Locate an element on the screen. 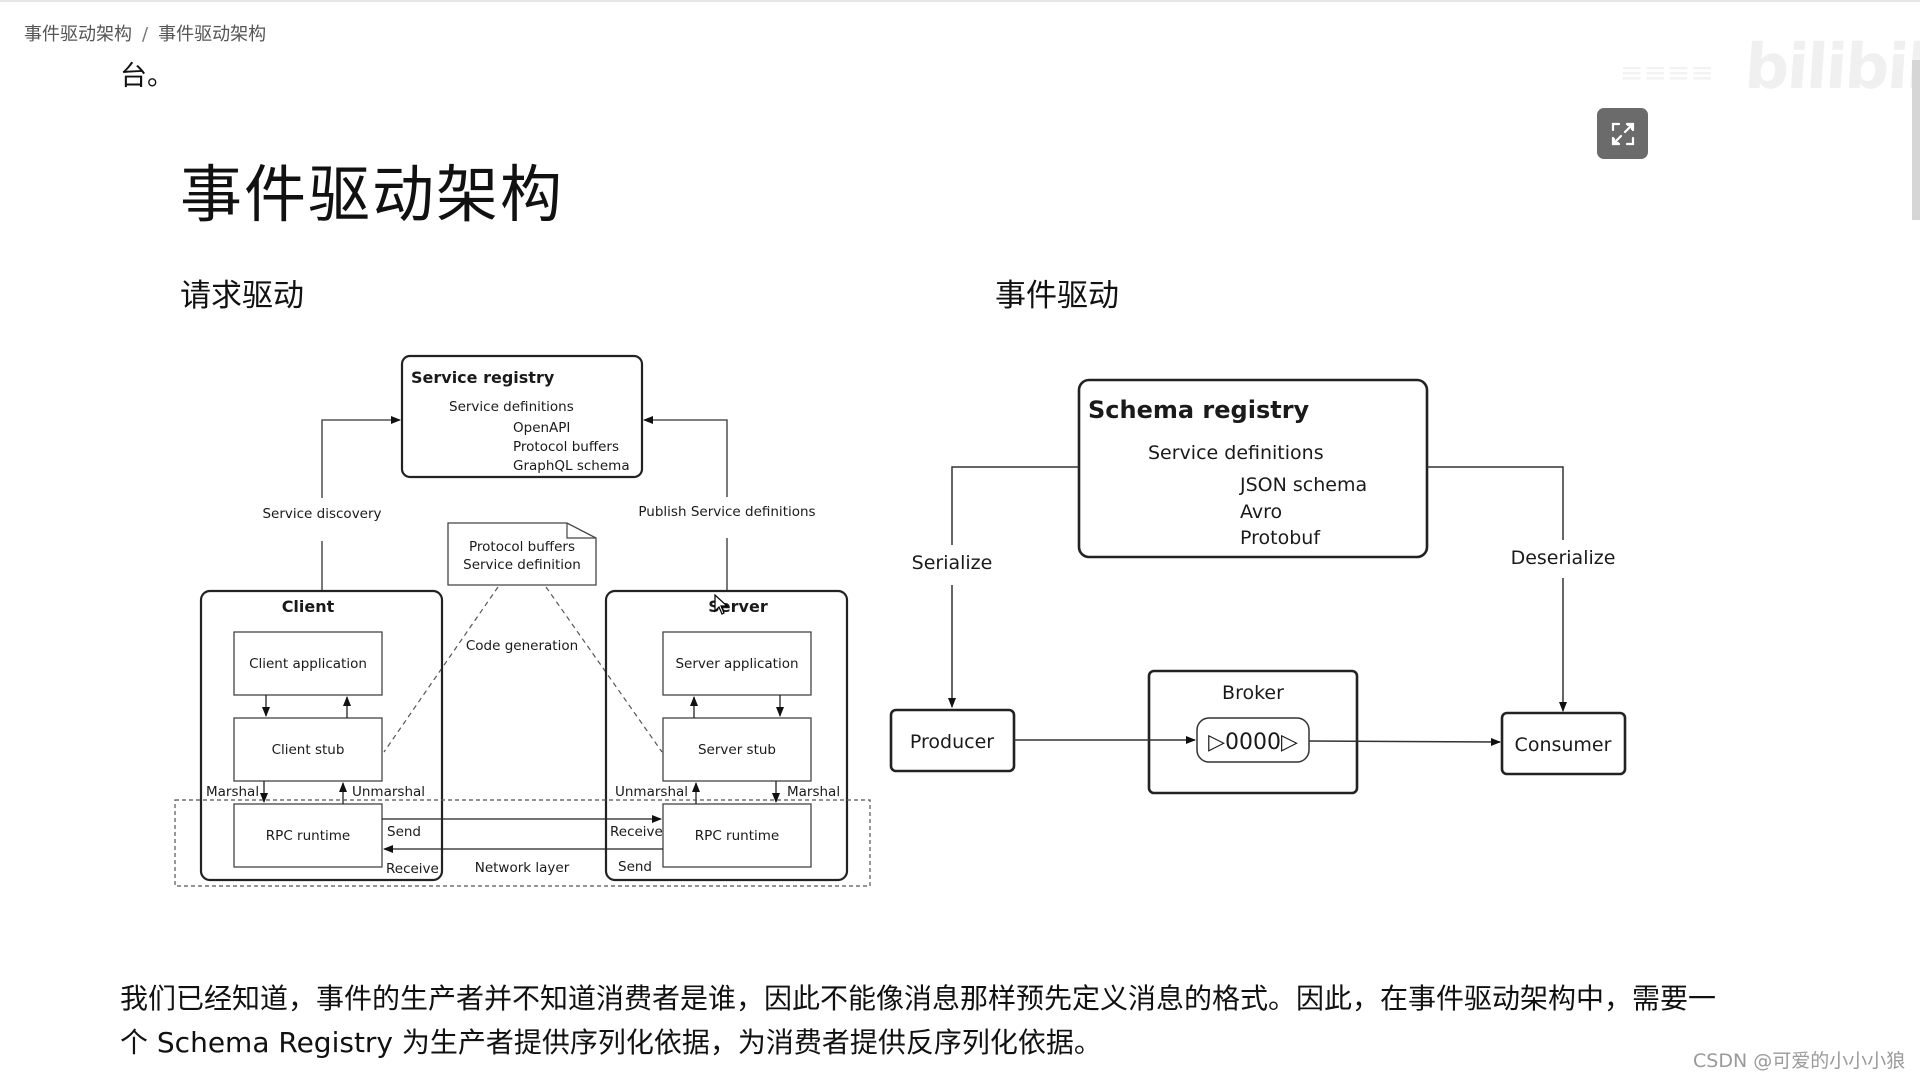 The width and height of the screenshot is (1920, 1080). service-registry-subtitle: Service definitions is located at coordinates (511, 407).